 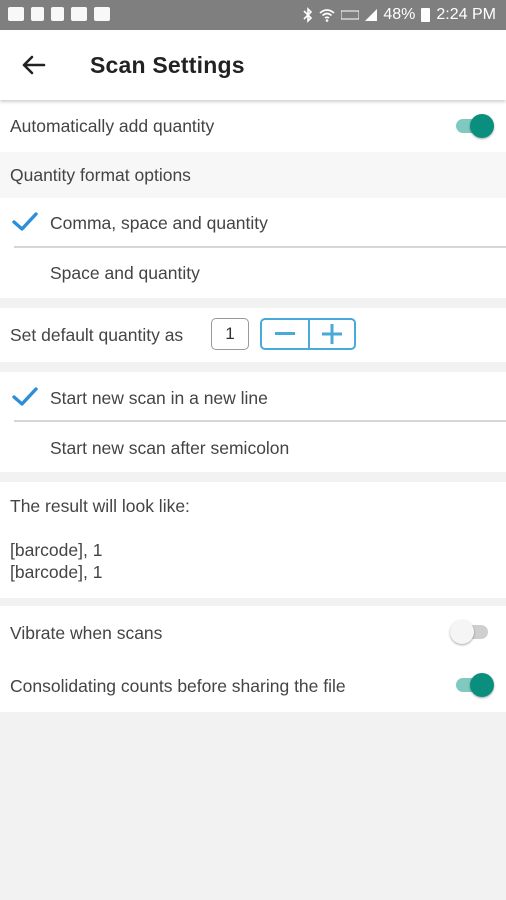 I want to click on option-label: Start new scan in a new line, so click(x=159, y=398).